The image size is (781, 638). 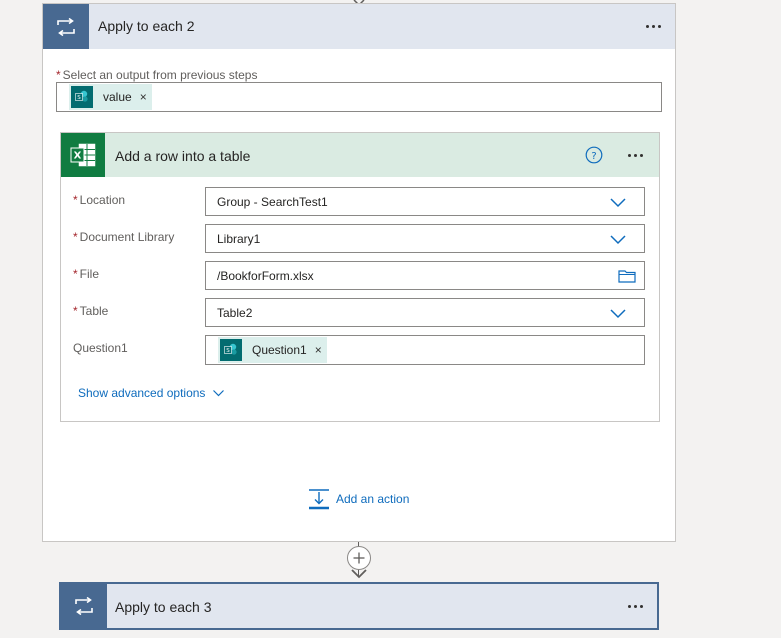 I want to click on remove-value-token-icon: ×, so click(x=143, y=97).